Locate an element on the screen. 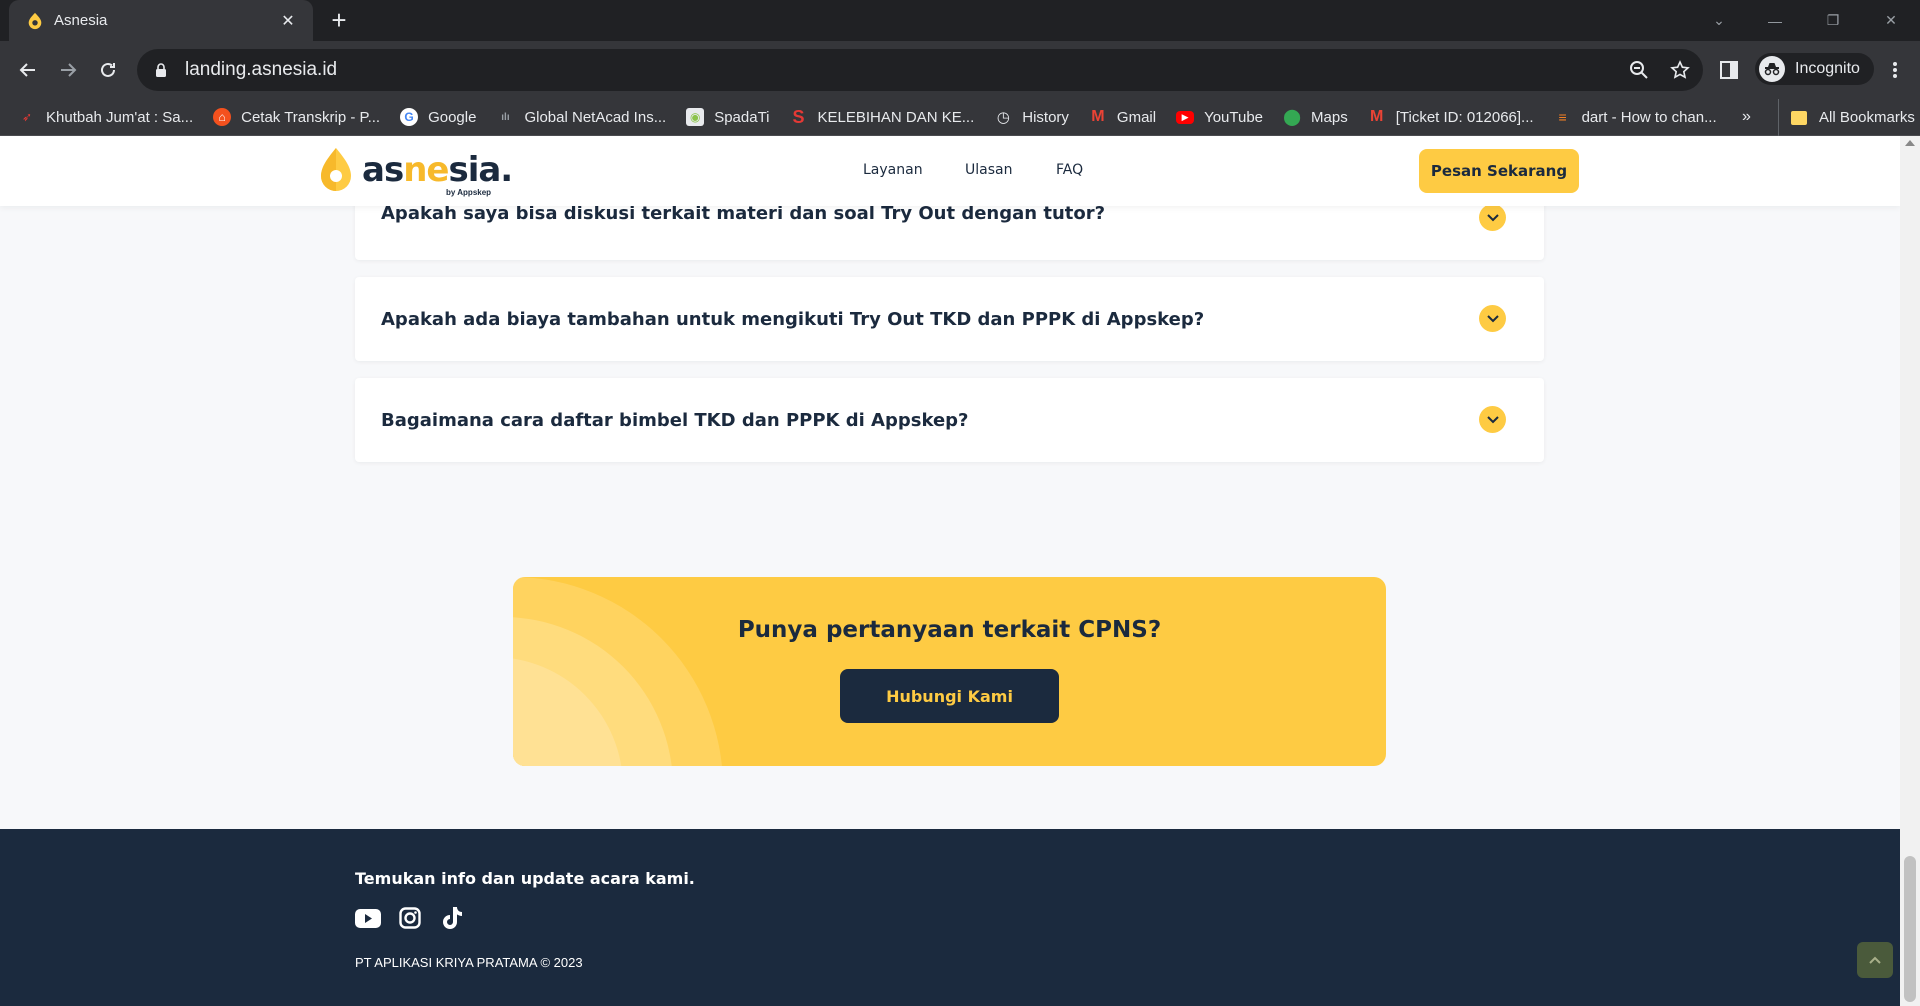  bookmark-item: ◷ History is located at coordinates (1031, 117).